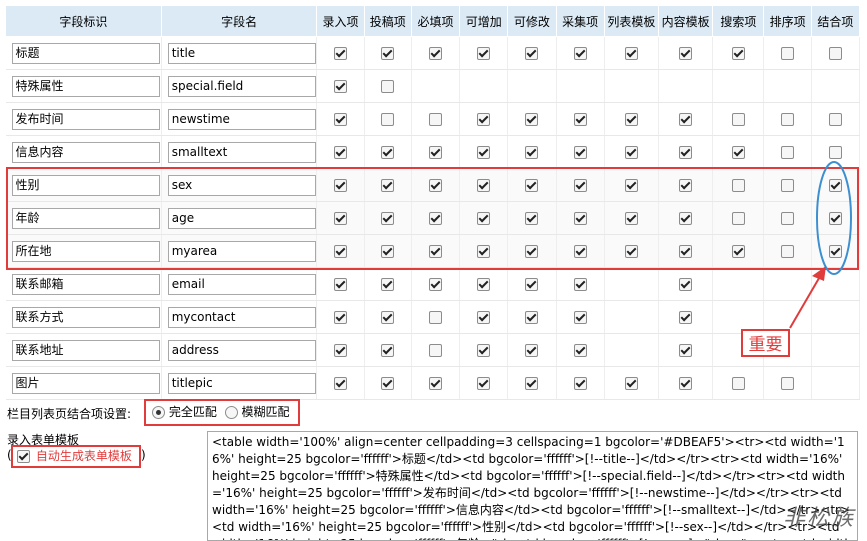 The image size is (867, 541). What do you see at coordinates (819, 518) in the screenshot?
I see `watermark: 非松族` at bounding box center [819, 518].